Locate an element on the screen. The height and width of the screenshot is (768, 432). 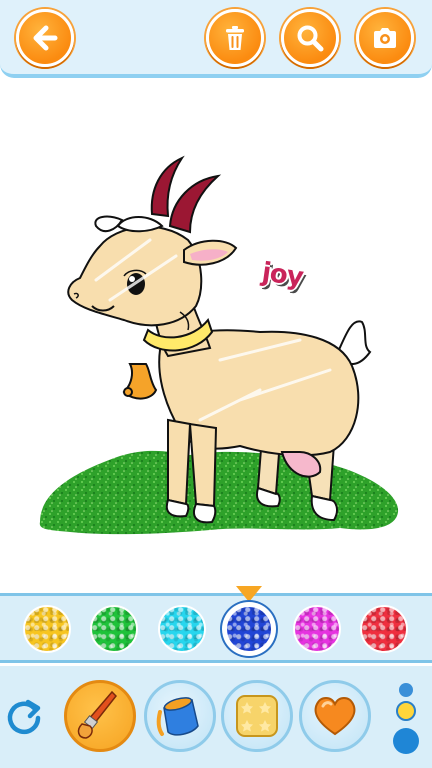
paint-bucket-icon is located at coordinates (177, 716).